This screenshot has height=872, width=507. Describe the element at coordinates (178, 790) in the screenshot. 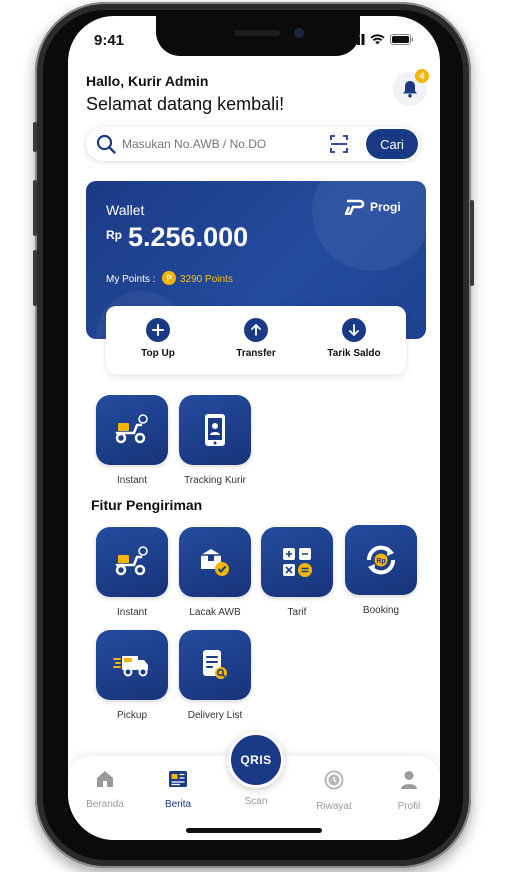

I see `nav-berita: Berita` at that location.